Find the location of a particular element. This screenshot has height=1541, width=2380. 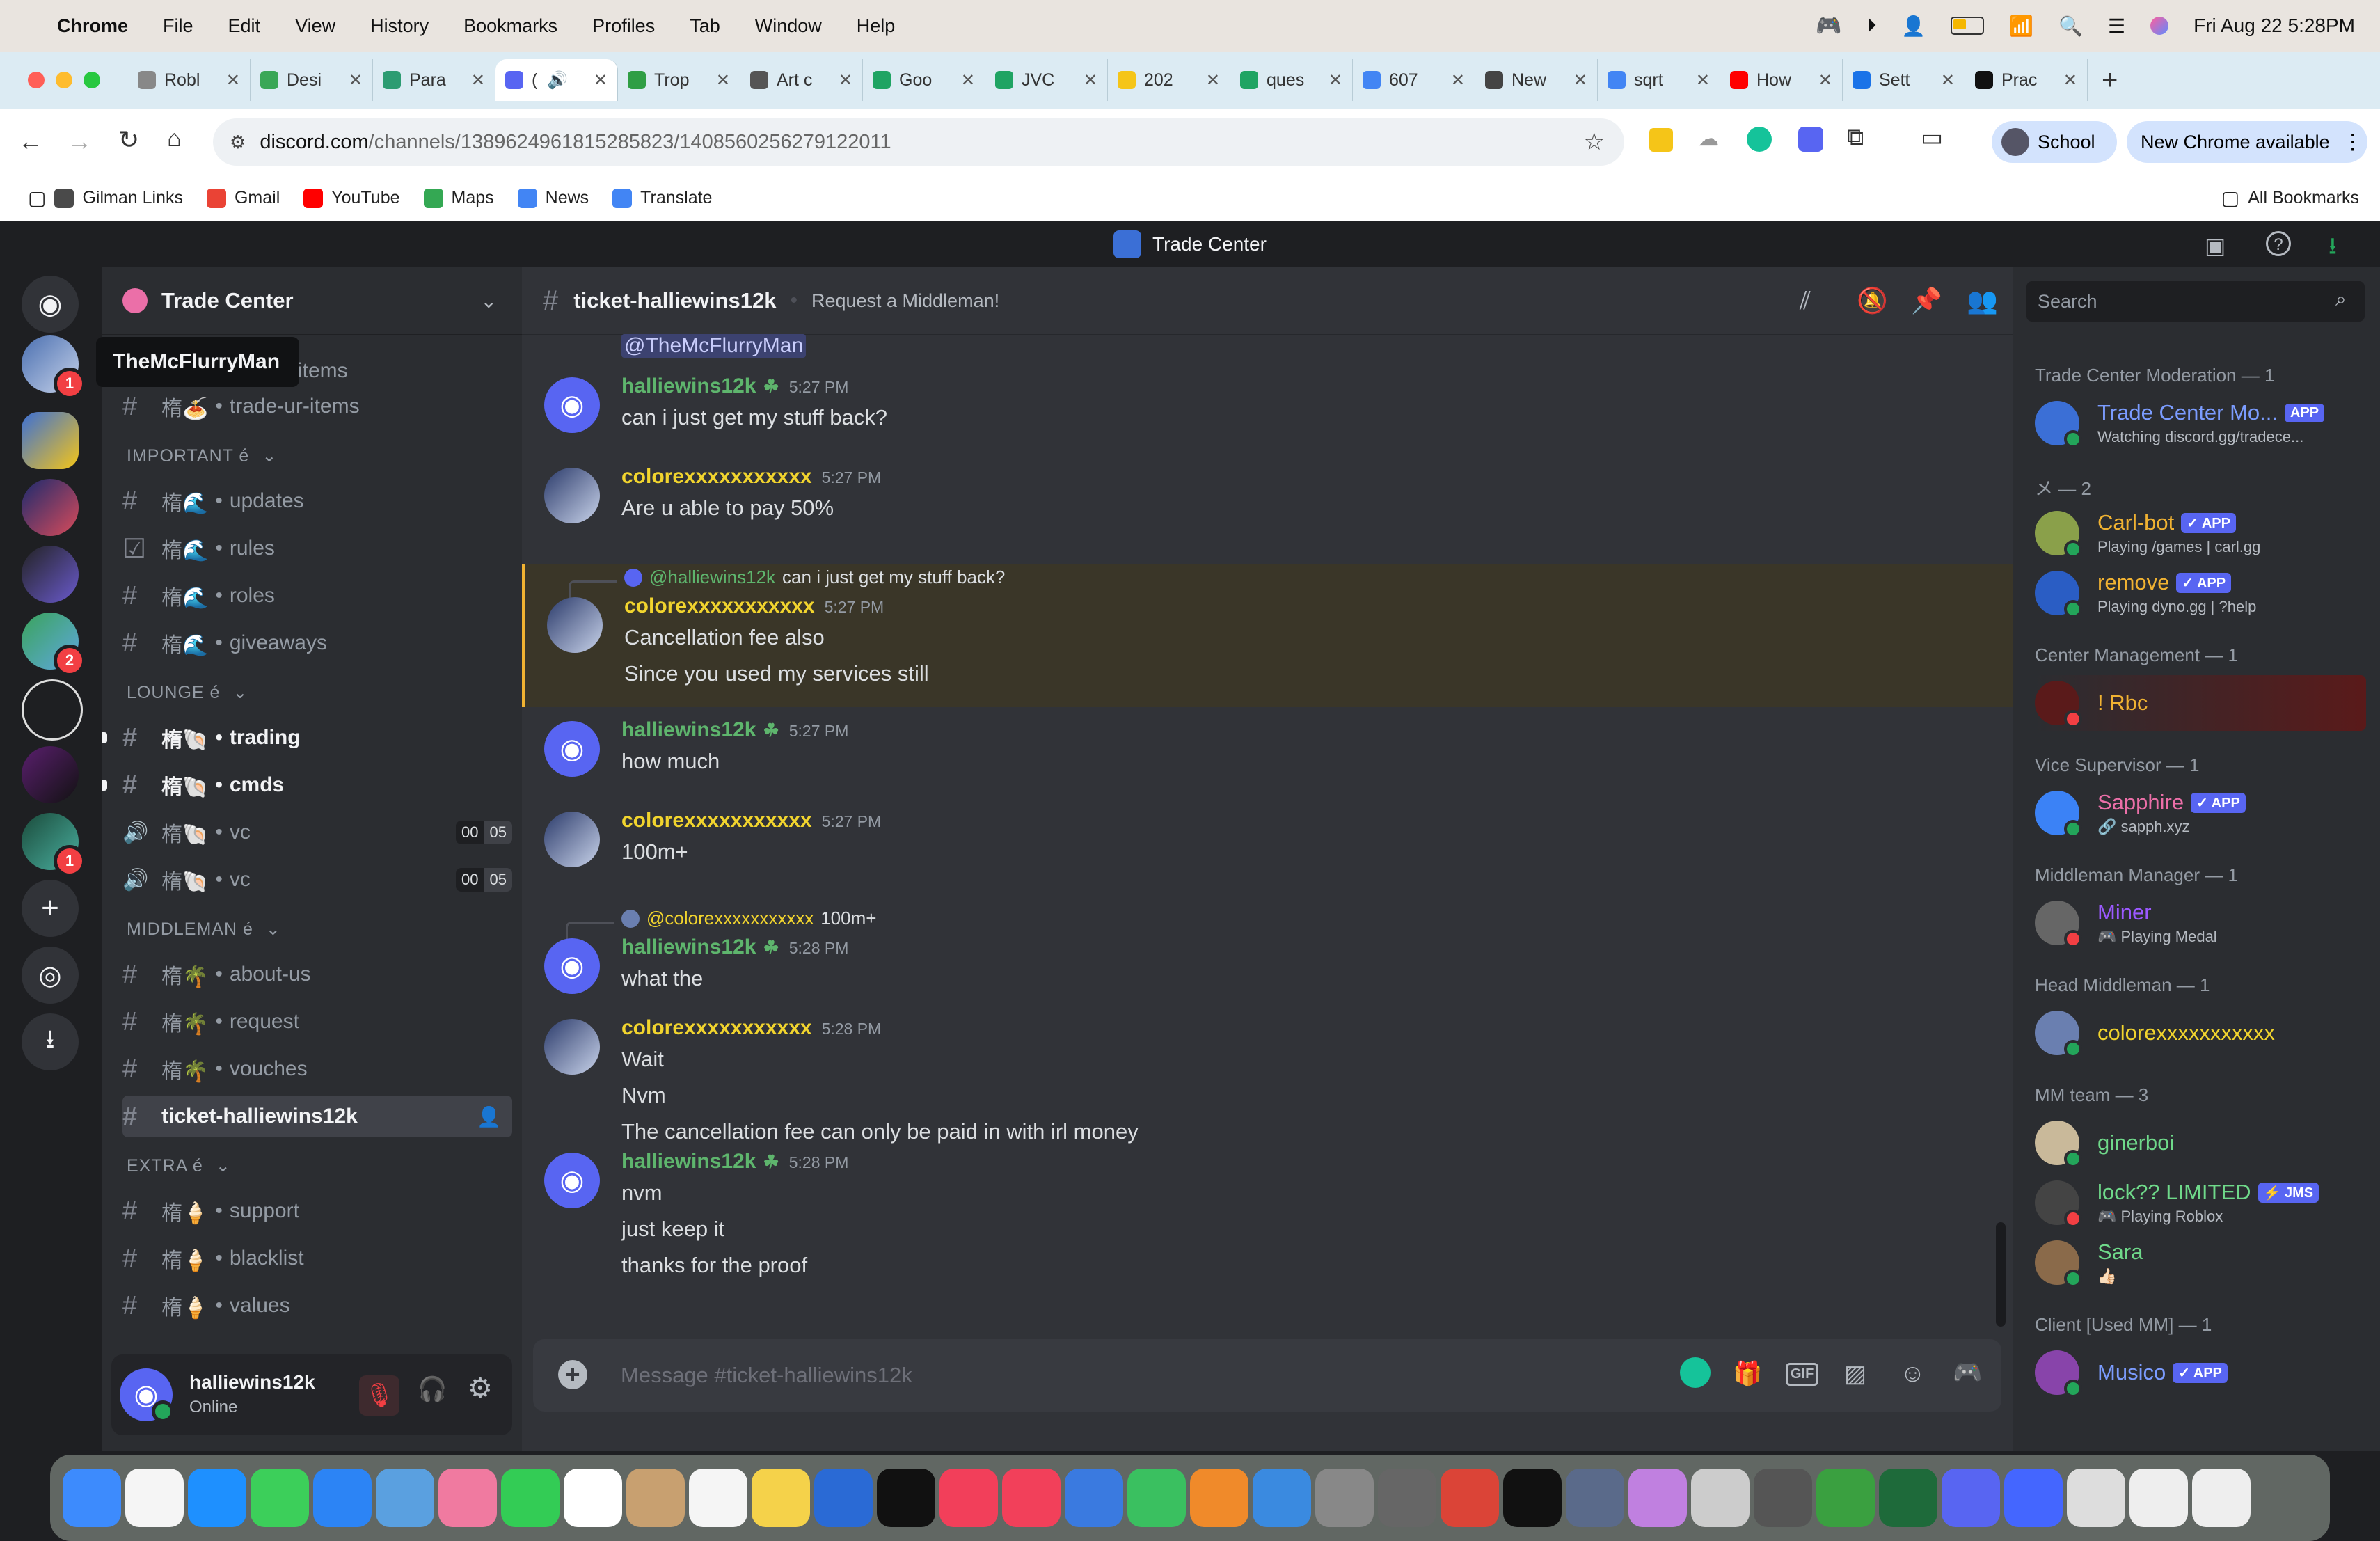

search-input: Search is located at coordinates (2067, 302).